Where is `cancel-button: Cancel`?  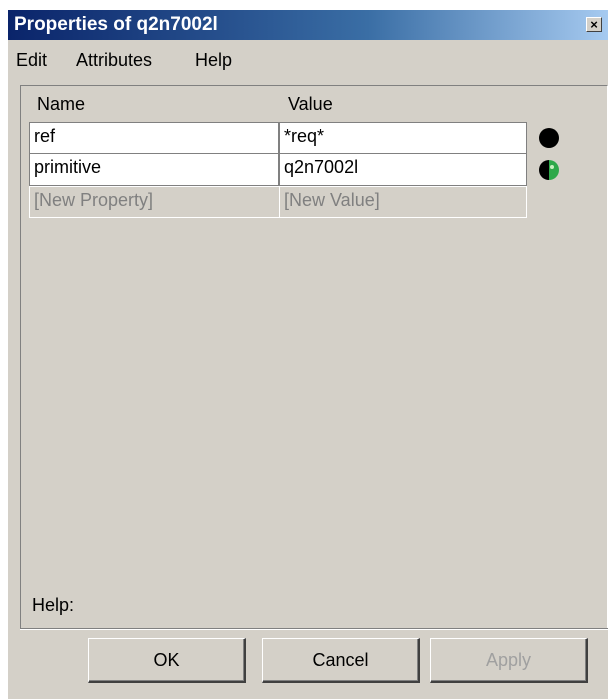
cancel-button: Cancel is located at coordinates (341, 660).